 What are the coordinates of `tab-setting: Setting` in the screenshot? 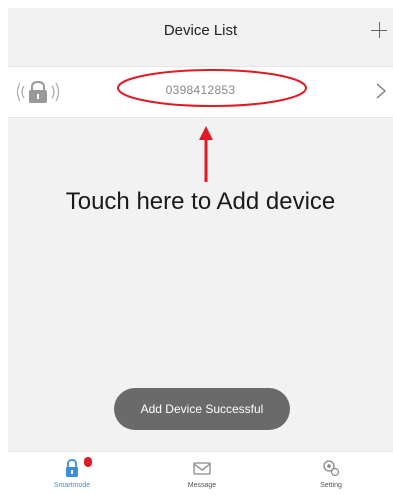 It's located at (331, 473).